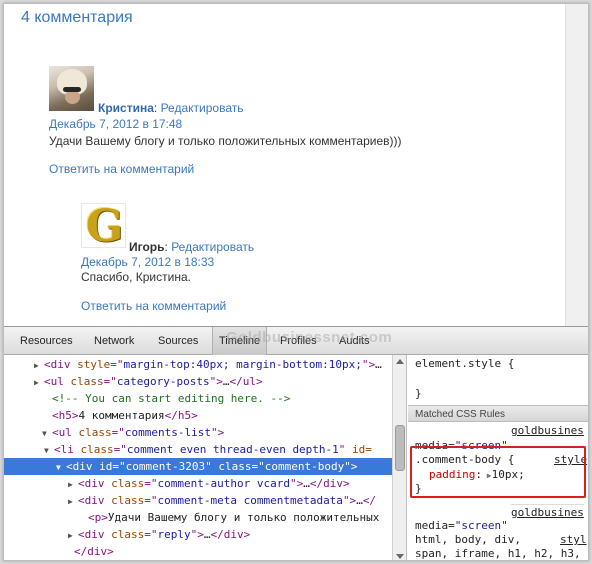 Image resolution: width=592 pixels, height=564 pixels. I want to click on property-colon: :, so click(478, 474).